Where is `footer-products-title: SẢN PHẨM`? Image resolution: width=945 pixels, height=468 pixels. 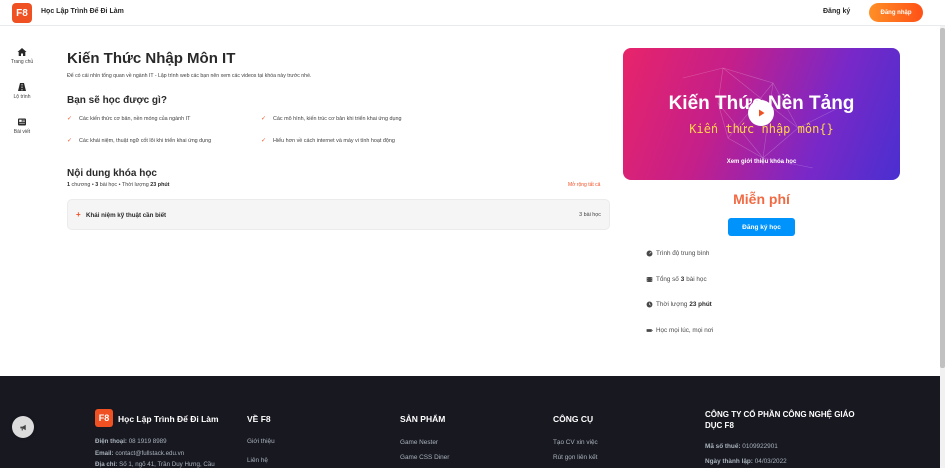
footer-products-title: SẢN PHẨM is located at coordinates (423, 419).